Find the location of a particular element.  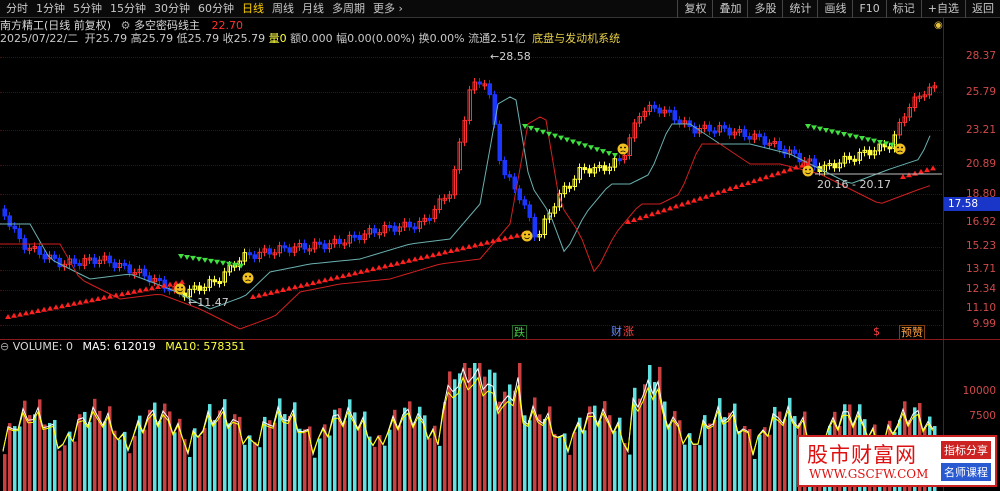

mark-button: 标记 is located at coordinates (903, 9).